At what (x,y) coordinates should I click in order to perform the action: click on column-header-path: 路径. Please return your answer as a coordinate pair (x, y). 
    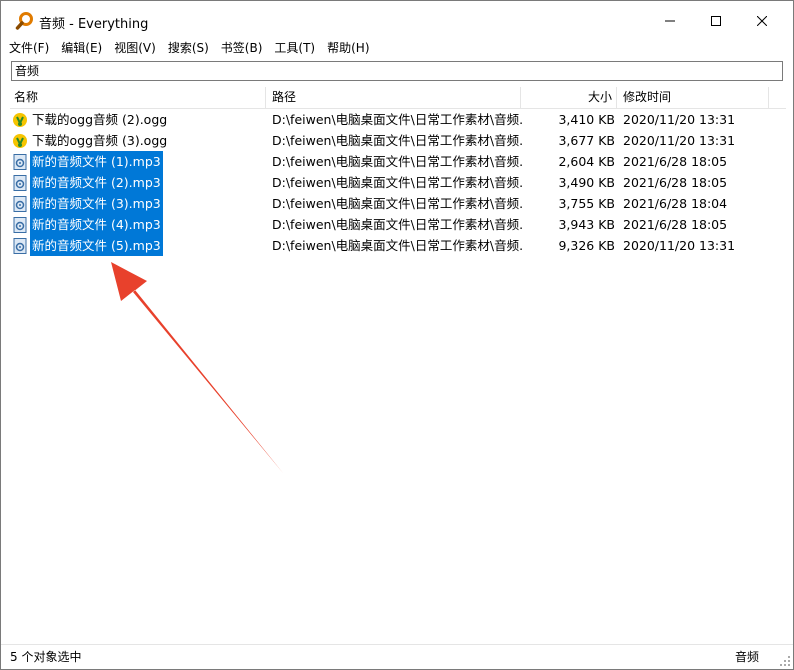
    Looking at the image, I should click on (284, 97).